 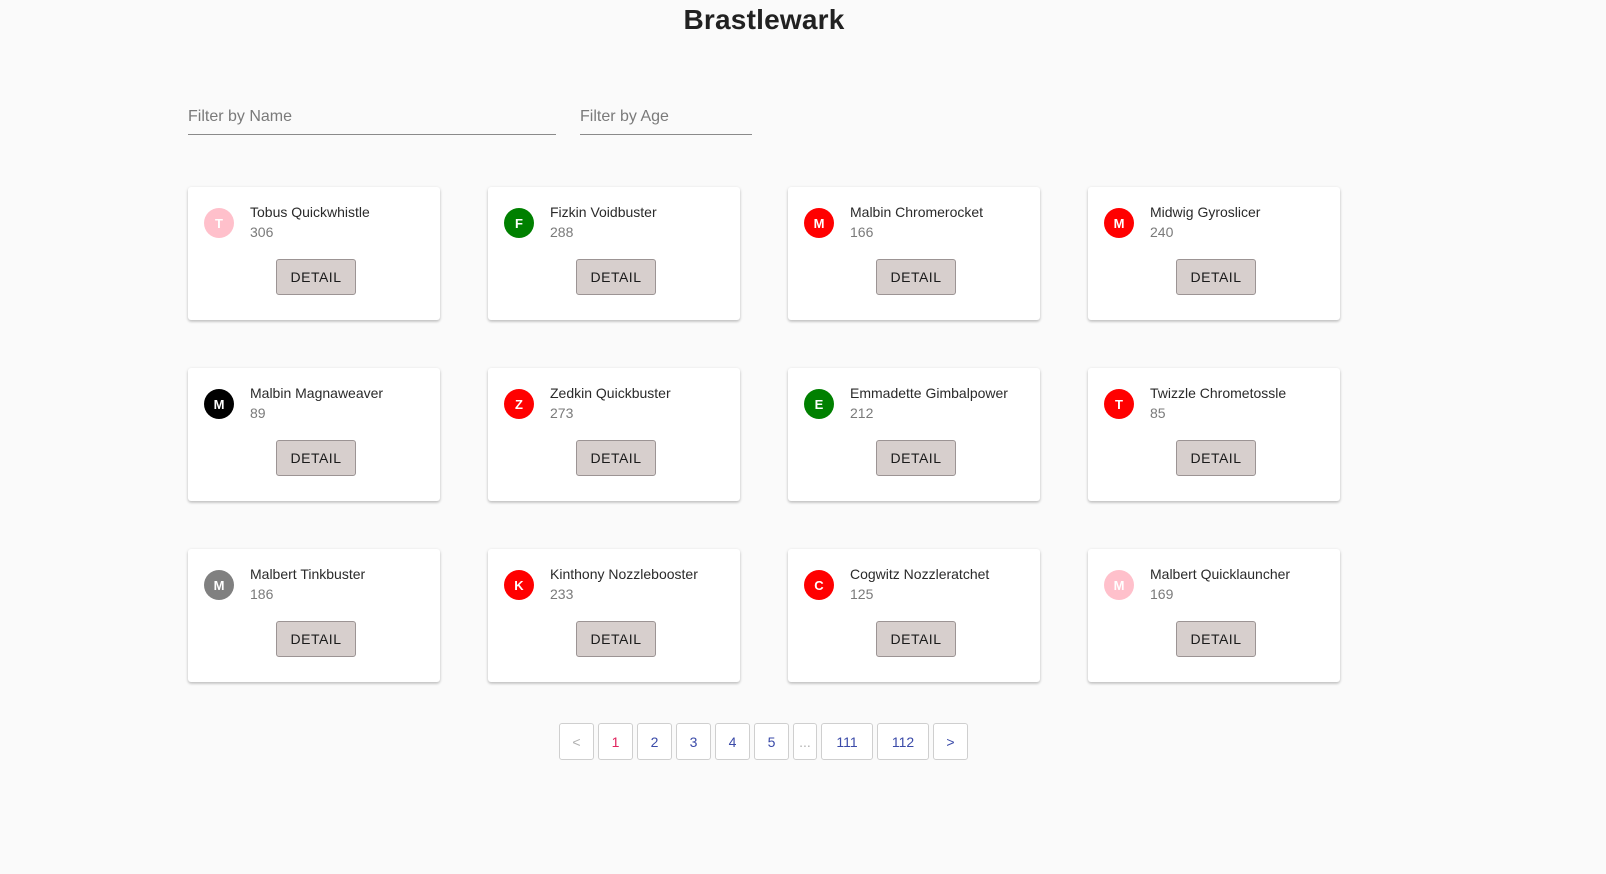 What do you see at coordinates (1214, 253) in the screenshot?
I see `gnome-card: M Midwig Gyroslicer 240 DETAIL` at bounding box center [1214, 253].